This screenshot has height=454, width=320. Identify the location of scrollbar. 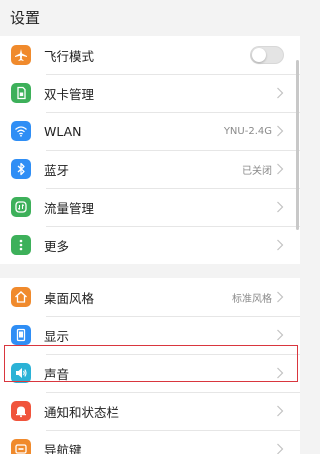
(297, 145).